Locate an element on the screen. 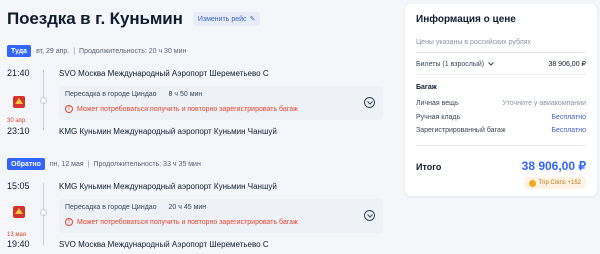 The width and height of the screenshot is (600, 254). change-flight-label: Изменить рейс is located at coordinates (222, 19).